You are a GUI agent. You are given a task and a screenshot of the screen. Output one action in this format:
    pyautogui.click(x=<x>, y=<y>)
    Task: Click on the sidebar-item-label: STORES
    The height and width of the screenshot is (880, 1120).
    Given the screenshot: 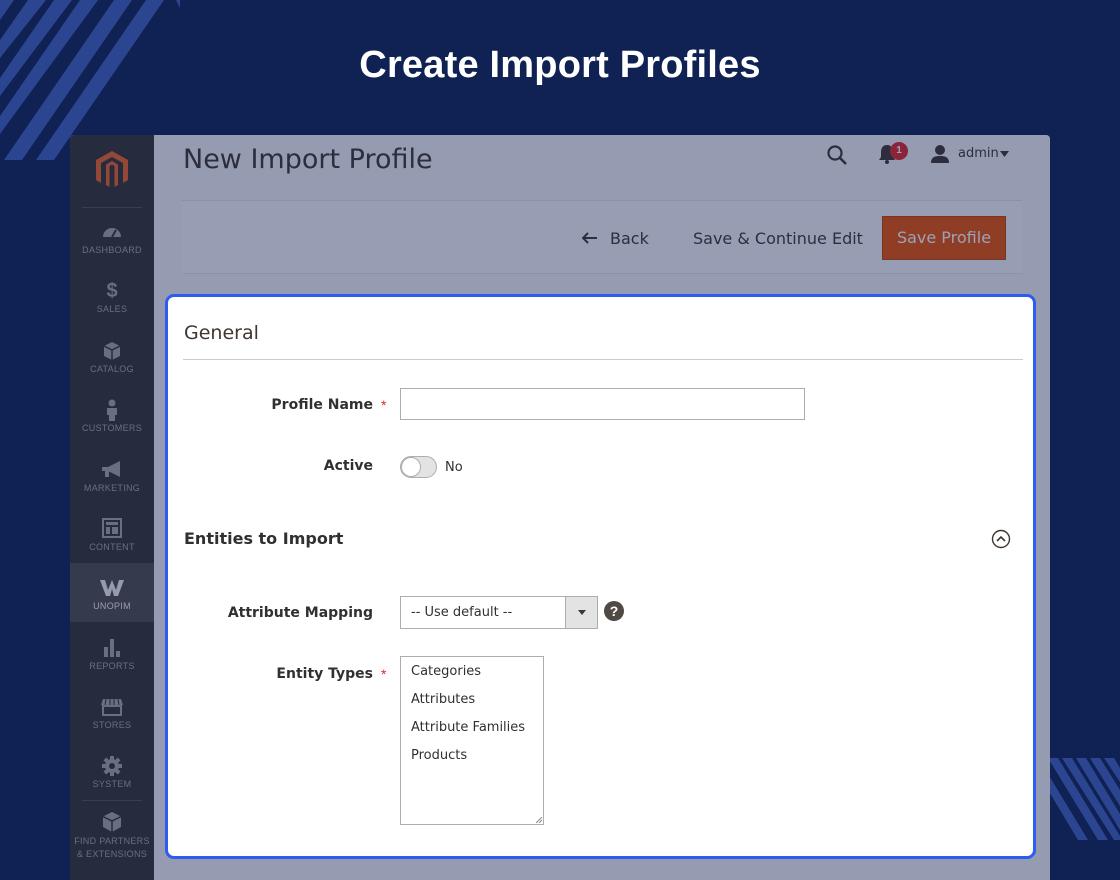 What is the action you would take?
    pyautogui.click(x=112, y=725)
    